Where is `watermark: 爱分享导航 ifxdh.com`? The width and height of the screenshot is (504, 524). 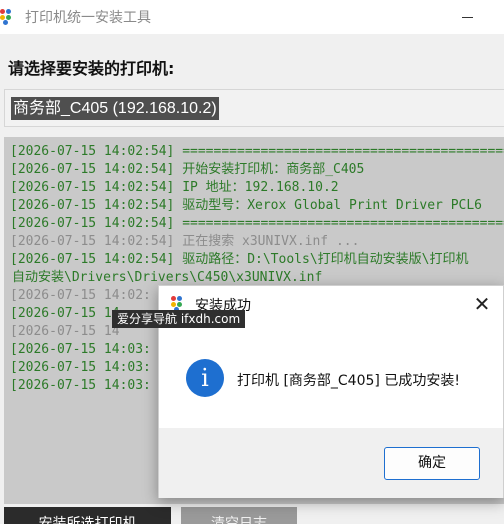
watermark: 爱分享导航 ifxdh.com is located at coordinates (179, 319).